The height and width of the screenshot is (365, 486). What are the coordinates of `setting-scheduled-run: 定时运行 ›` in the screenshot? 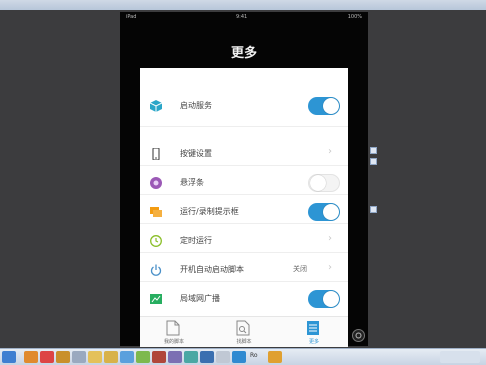 It's located at (244, 241).